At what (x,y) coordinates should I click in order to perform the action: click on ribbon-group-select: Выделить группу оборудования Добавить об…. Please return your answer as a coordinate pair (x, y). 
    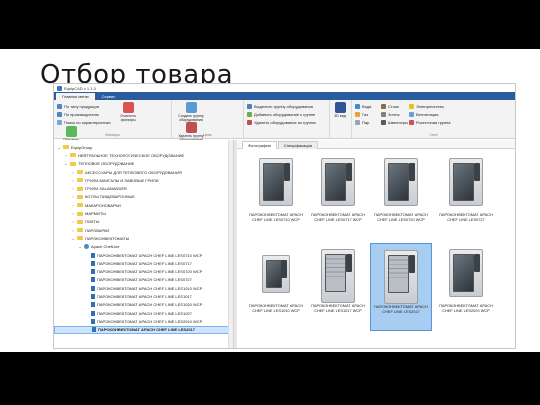
    Looking at the image, I should click on (287, 119).